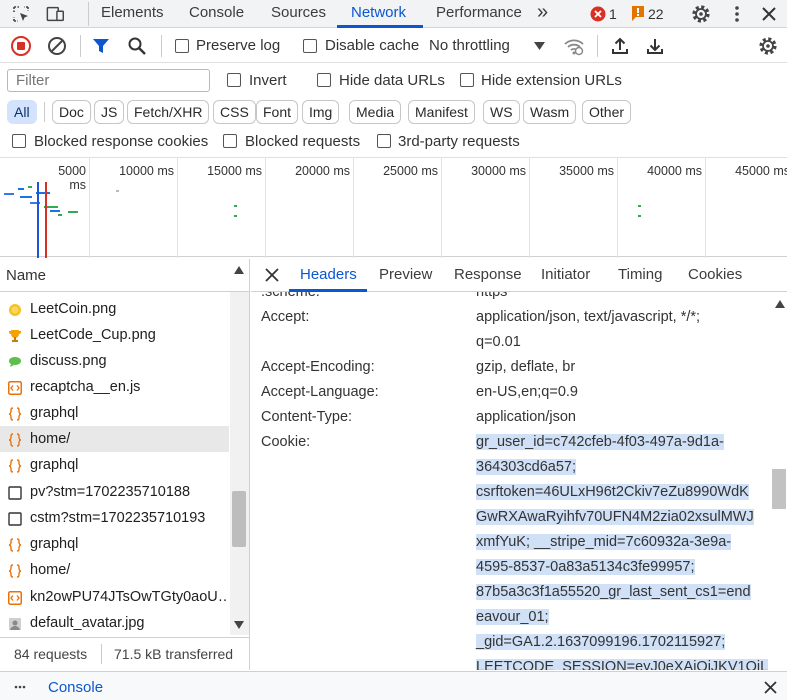 This screenshot has height=700, width=787. I want to click on header-value: q=0.01, so click(498, 342).